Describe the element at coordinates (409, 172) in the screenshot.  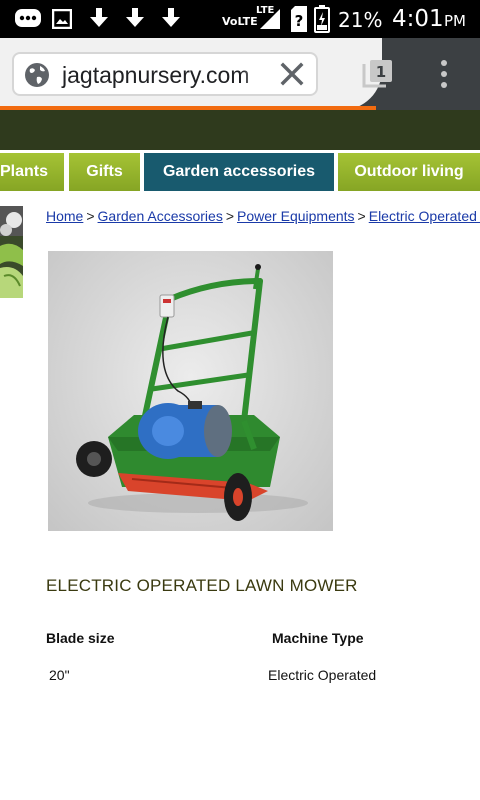
I see `nav-item-outdoor-living: Outdoor living` at that location.